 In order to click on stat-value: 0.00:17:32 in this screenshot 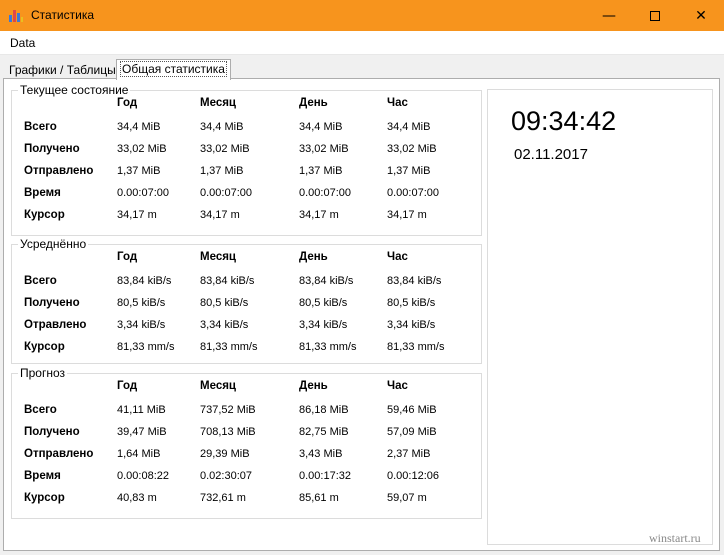, I will do `click(325, 476)`.